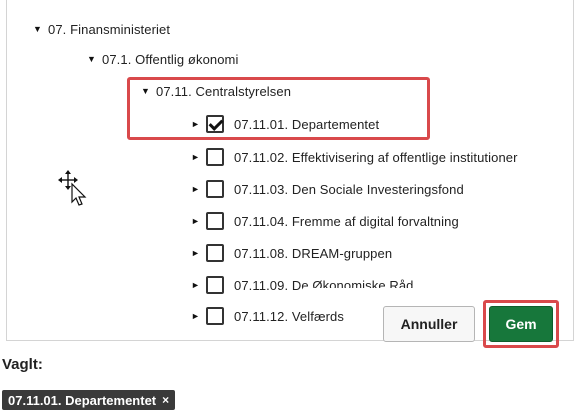 Image resolution: width=582 pixels, height=412 pixels. I want to click on selected-tag: 07.11.01. Departementet ×, so click(89, 400).